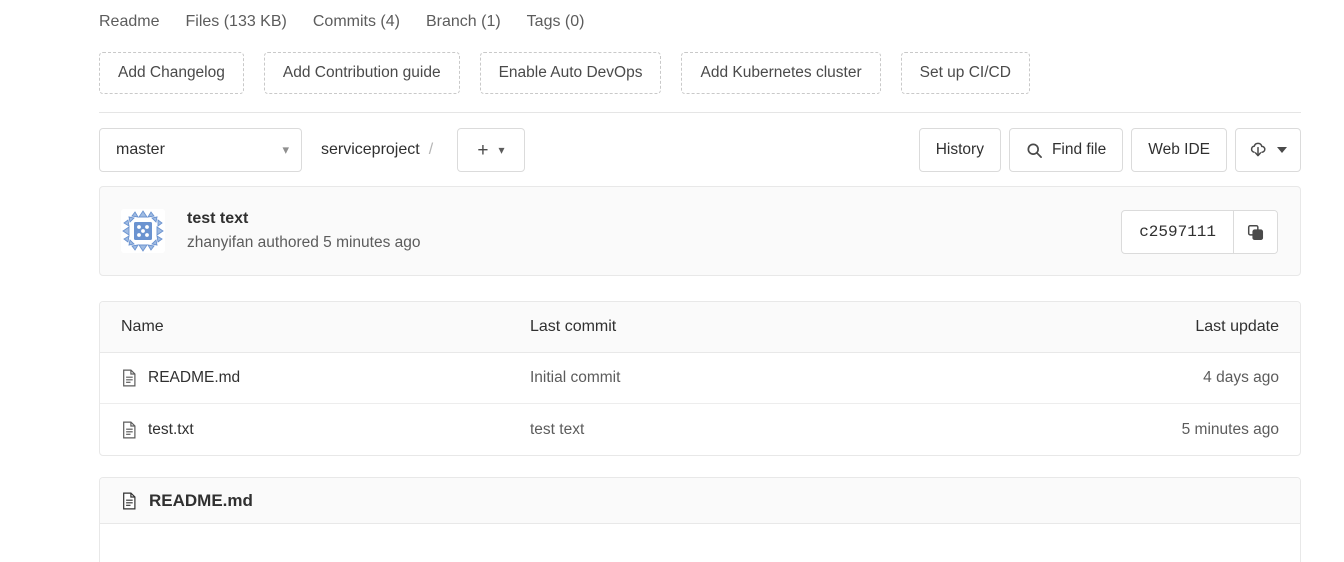  Describe the element at coordinates (361, 73) in the screenshot. I see `add-contribution-guide-button: Add Contribution guide` at that location.